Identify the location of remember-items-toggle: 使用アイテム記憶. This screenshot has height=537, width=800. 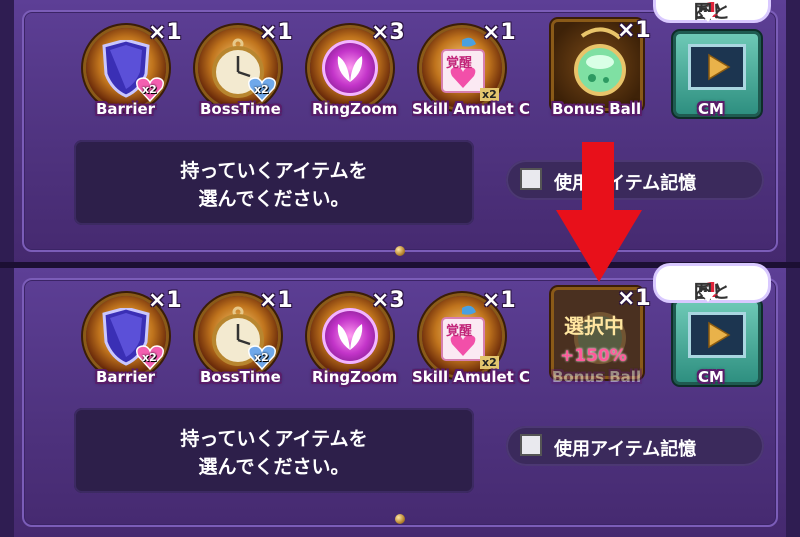
(635, 446).